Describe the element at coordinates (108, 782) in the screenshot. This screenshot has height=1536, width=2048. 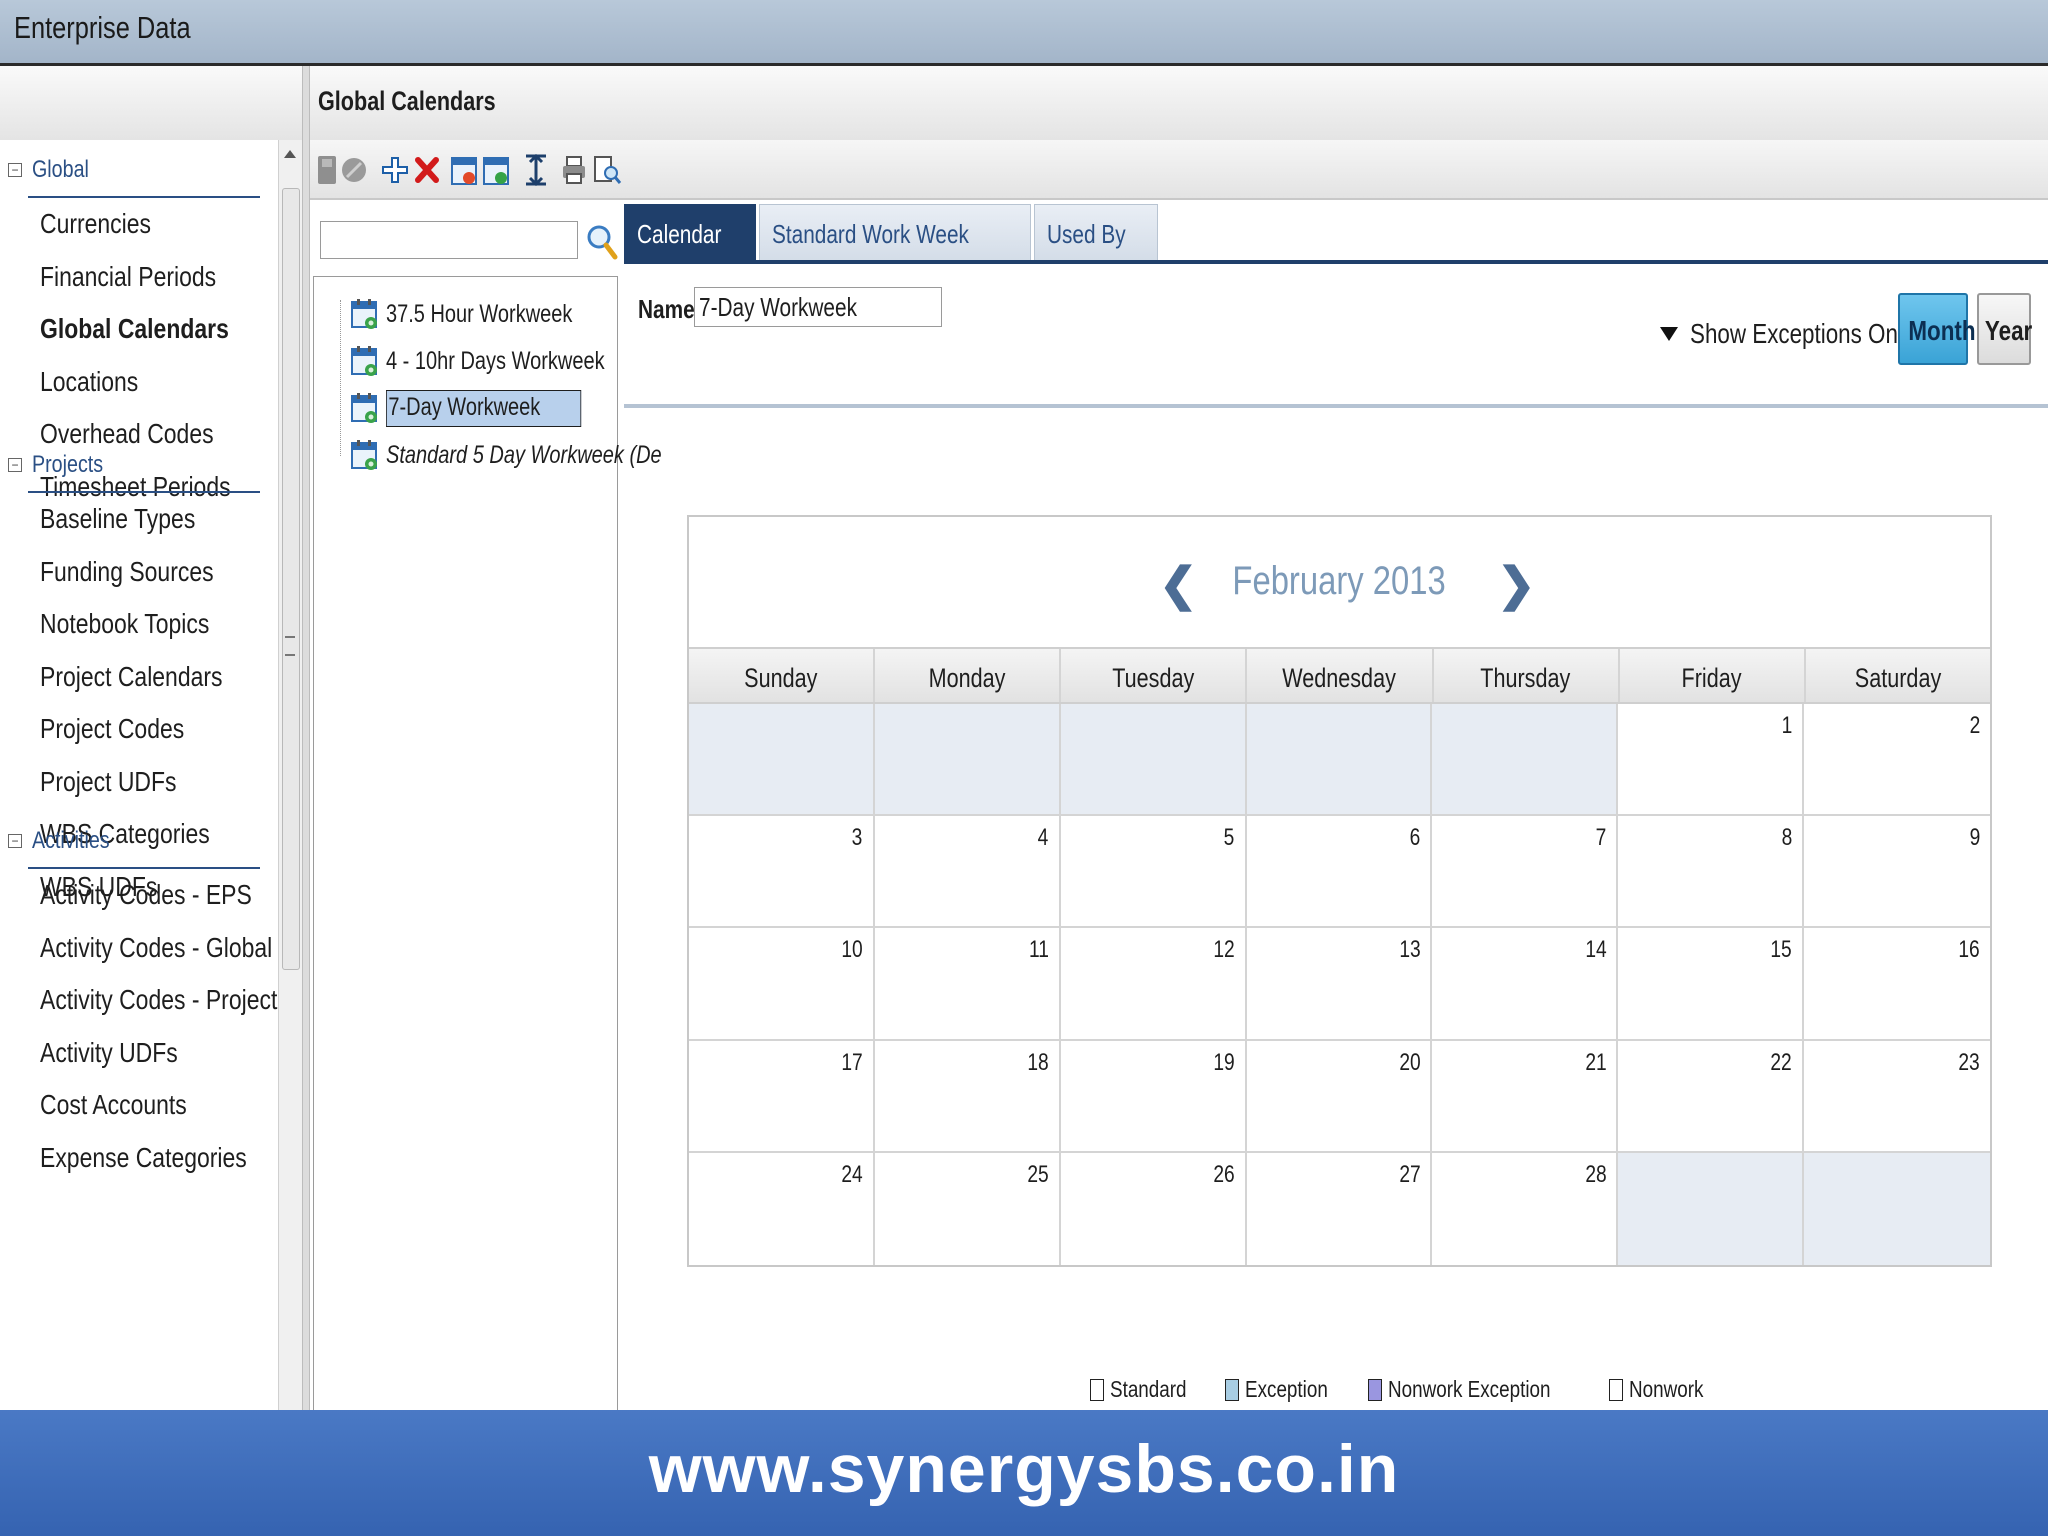
I see `sidebar-item-project-udfs: Project UDFs` at that location.